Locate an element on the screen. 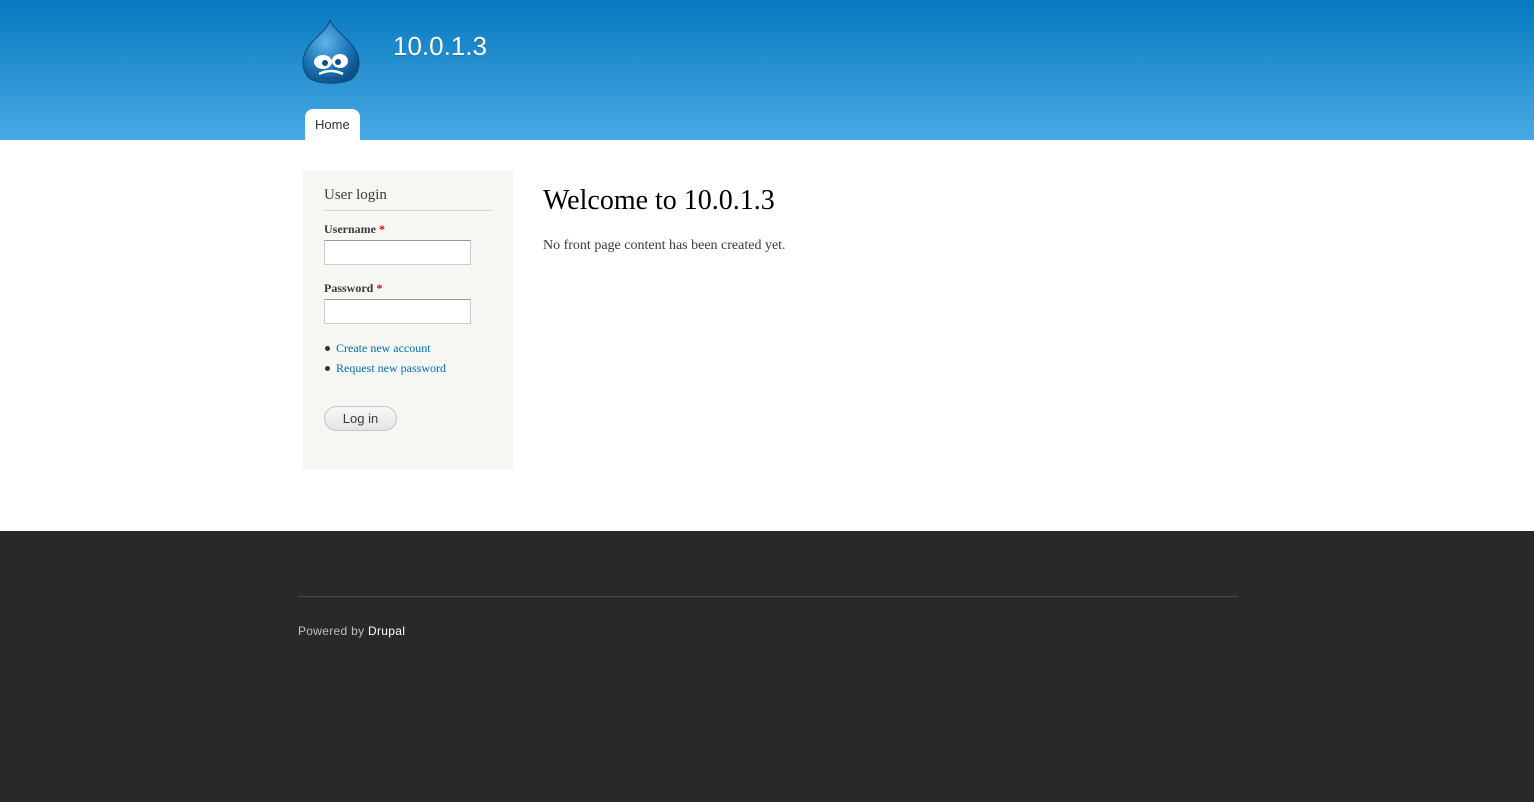 The image size is (1534, 802). password-item: Password * is located at coordinates (408, 302).